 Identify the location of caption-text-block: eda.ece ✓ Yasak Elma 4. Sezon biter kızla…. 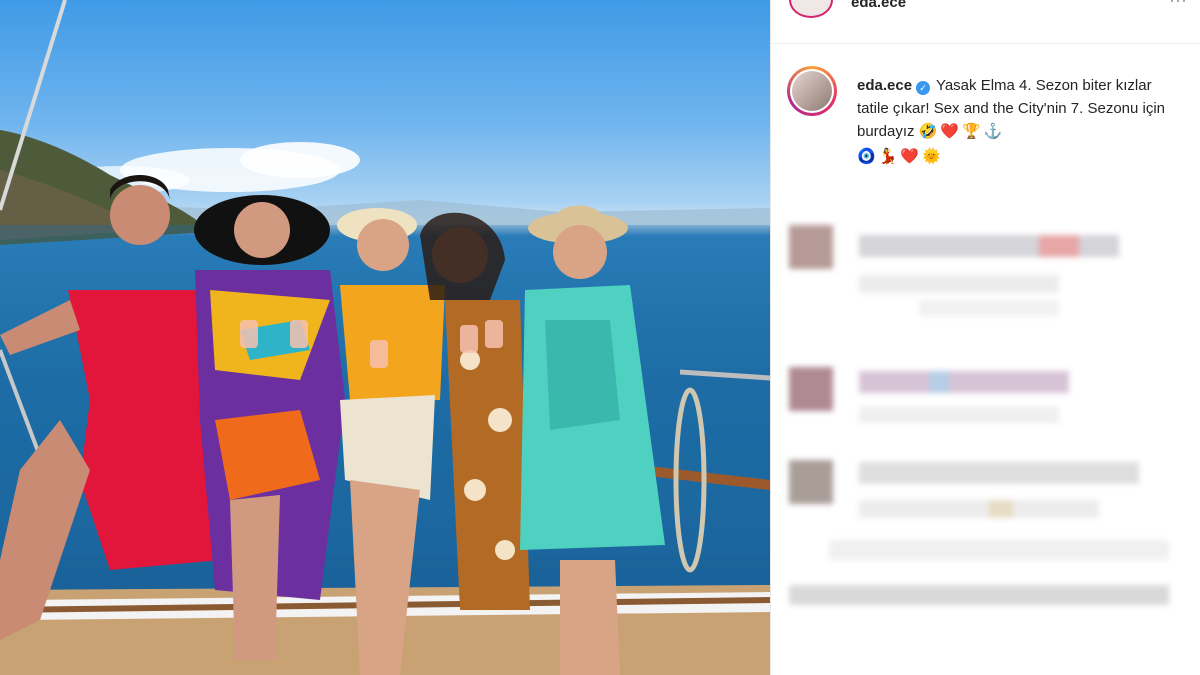
(1012, 121).